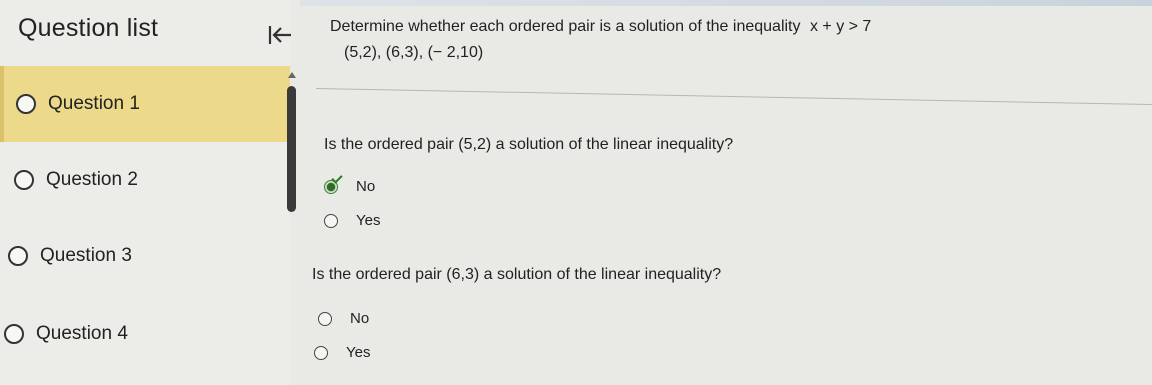  What do you see at coordinates (145, 180) in the screenshot?
I see `question-item-2: Question 2` at bounding box center [145, 180].